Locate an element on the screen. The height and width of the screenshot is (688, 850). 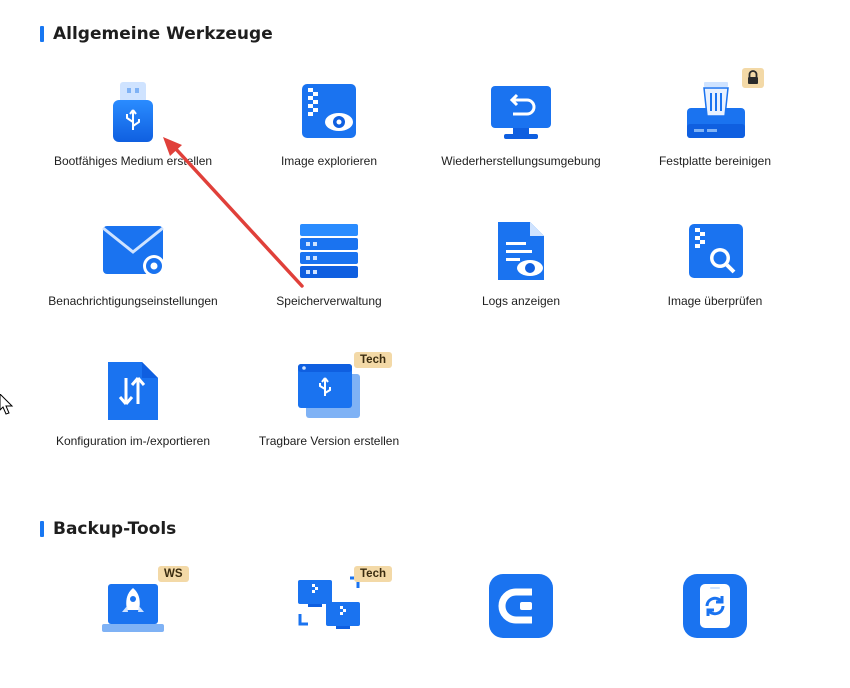
lock-icon is located at coordinates (753, 77).